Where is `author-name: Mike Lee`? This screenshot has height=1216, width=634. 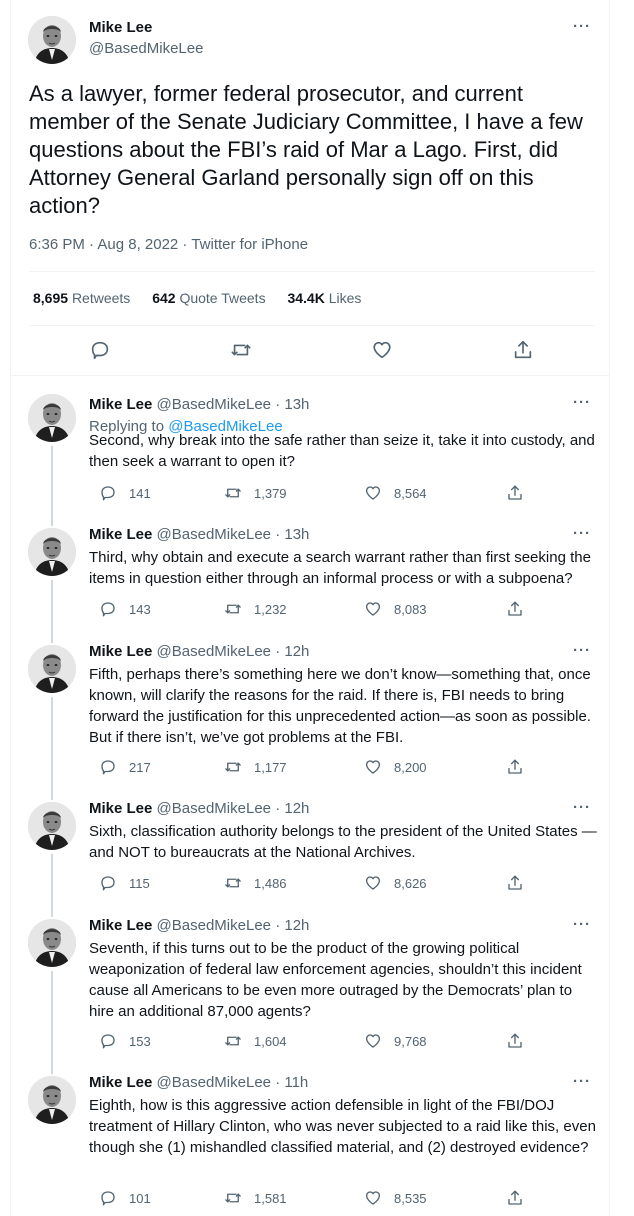 author-name: Mike Lee is located at coordinates (120, 27).